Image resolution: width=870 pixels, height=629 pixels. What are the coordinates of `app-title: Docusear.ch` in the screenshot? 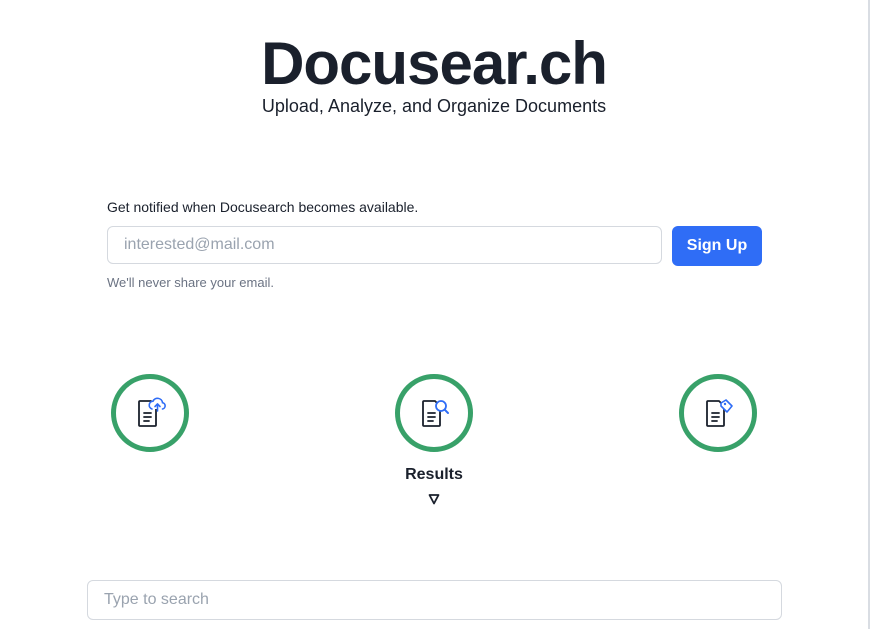 It's located at (434, 63).